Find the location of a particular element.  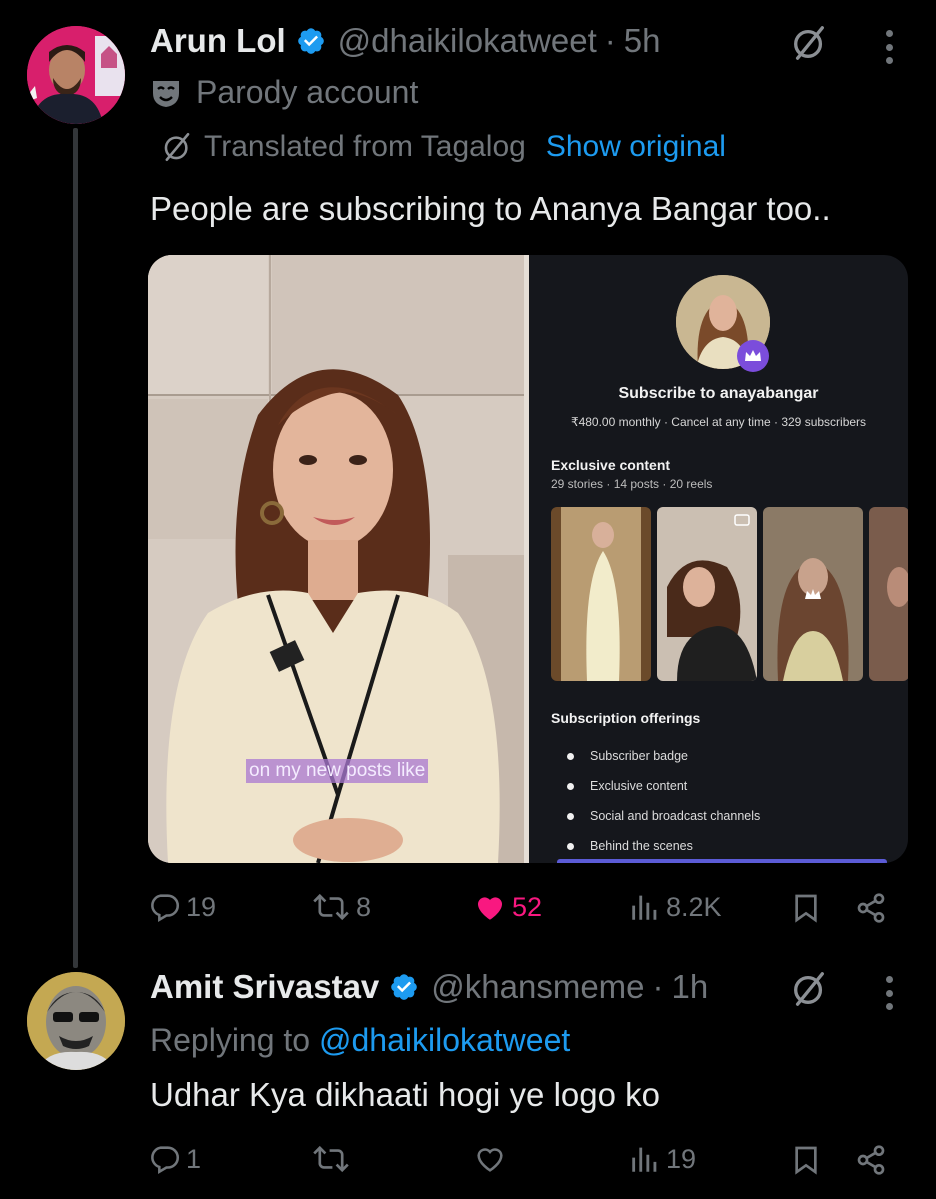

reply-text: Udhar Kya dikhaati hogi ye logo ko is located at coordinates (405, 1094).